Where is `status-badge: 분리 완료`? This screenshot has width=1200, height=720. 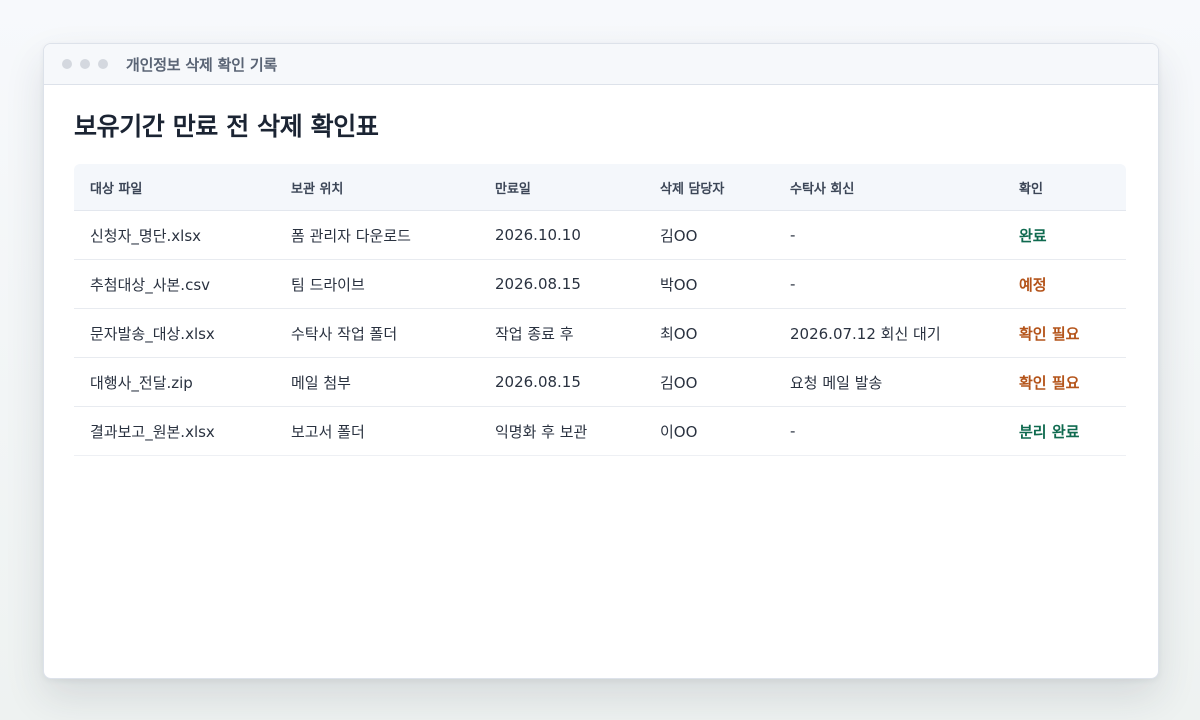 status-badge: 분리 완료 is located at coordinates (1064, 431).